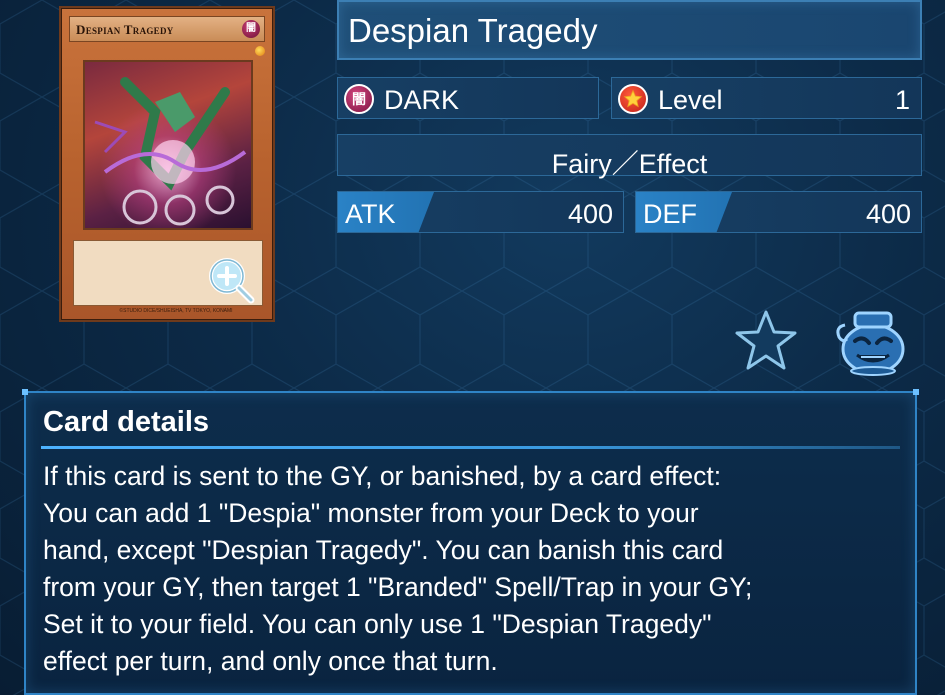 This screenshot has height=695, width=945. What do you see at coordinates (902, 100) in the screenshot?
I see `level-value: 1` at bounding box center [902, 100].